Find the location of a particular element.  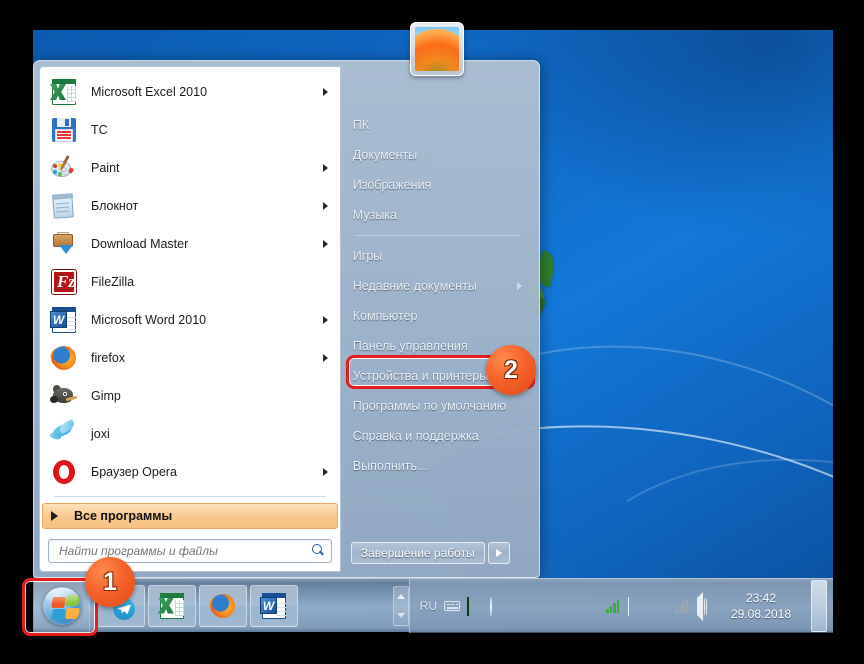

system-tray: RU 23:42 29.08.2018 is located at coordinates (620, 605).